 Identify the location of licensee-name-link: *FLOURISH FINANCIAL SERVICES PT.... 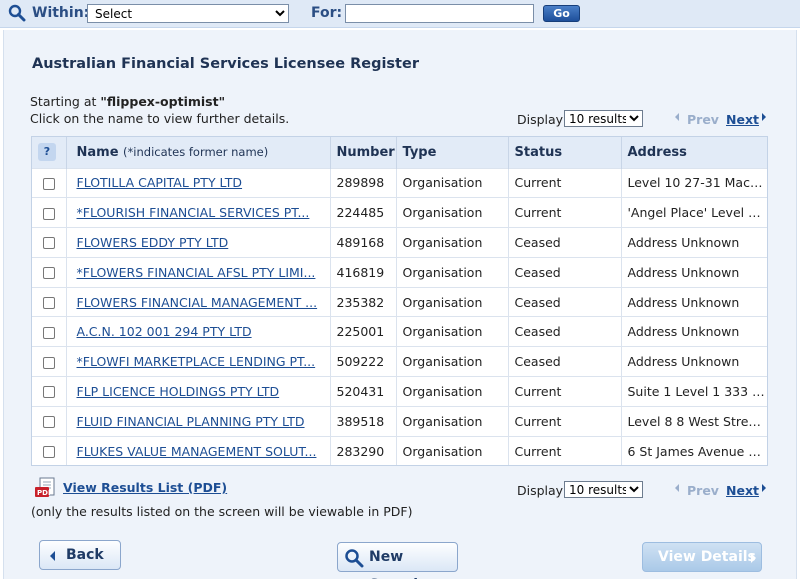
(193, 212).